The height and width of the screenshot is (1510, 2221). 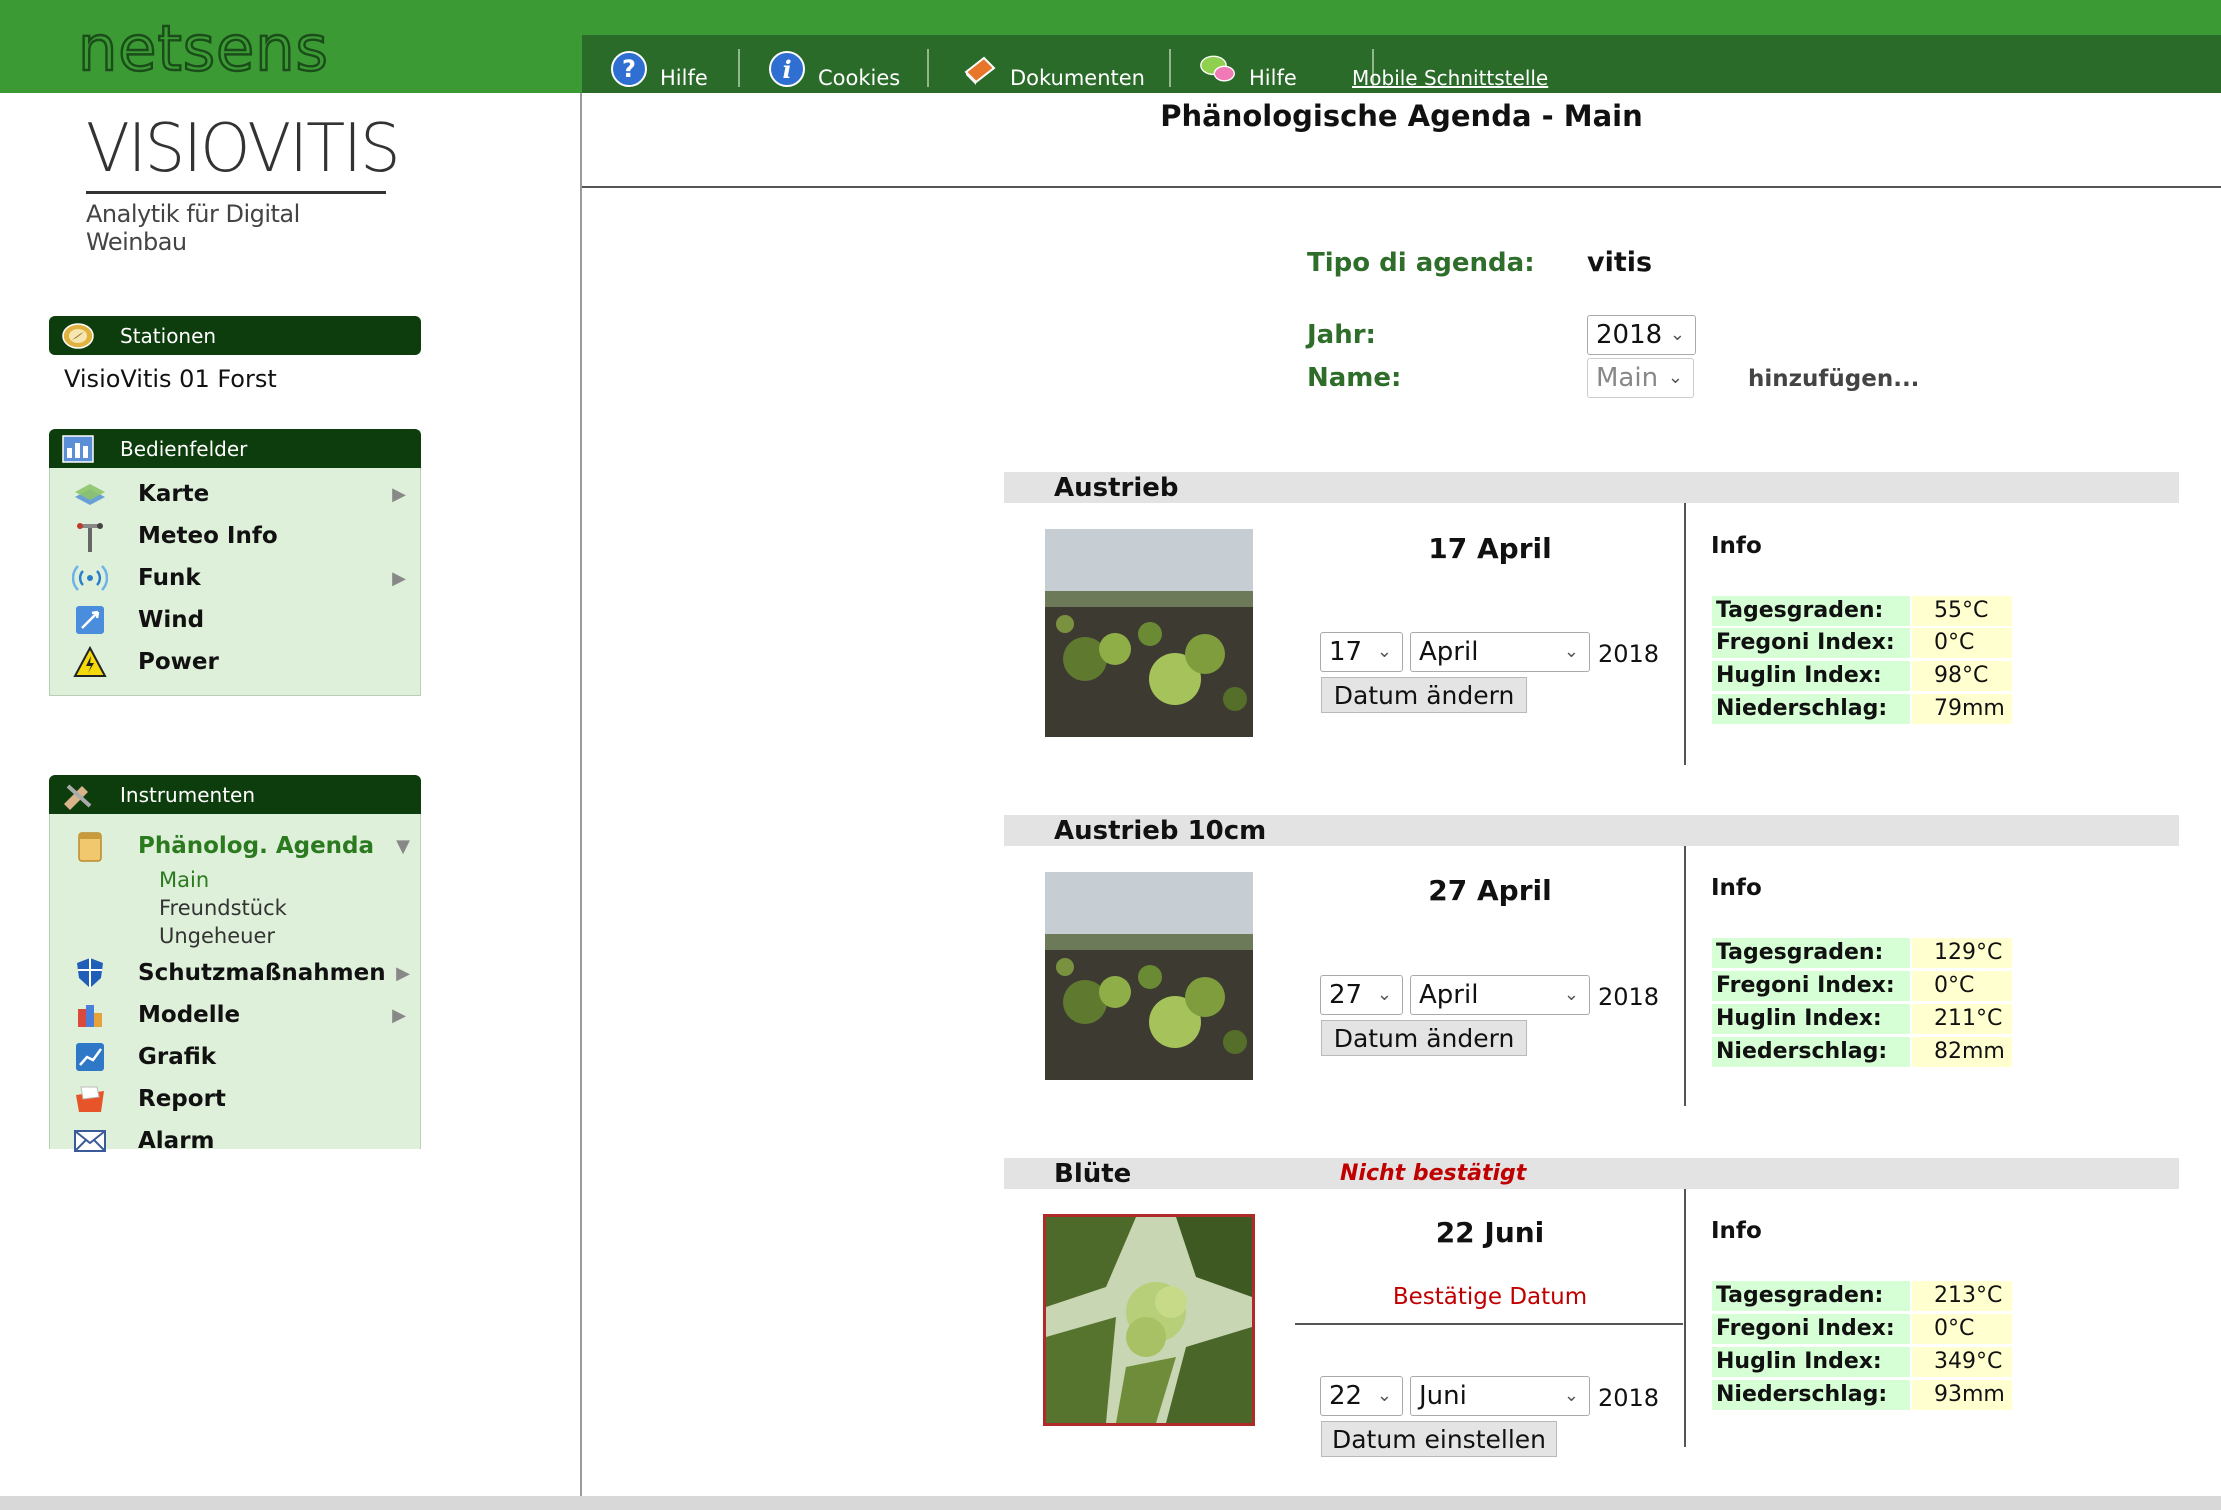 What do you see at coordinates (188, 794) in the screenshot?
I see `instruments-title: Instrumenten` at bounding box center [188, 794].